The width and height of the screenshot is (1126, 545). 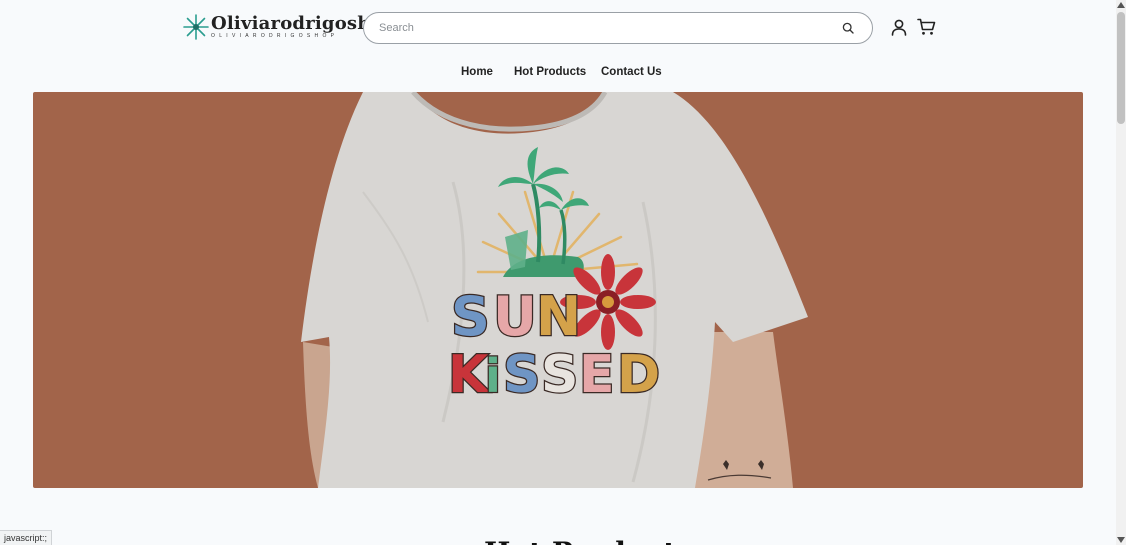 I want to click on teal-starburst-icon, so click(x=196, y=27).